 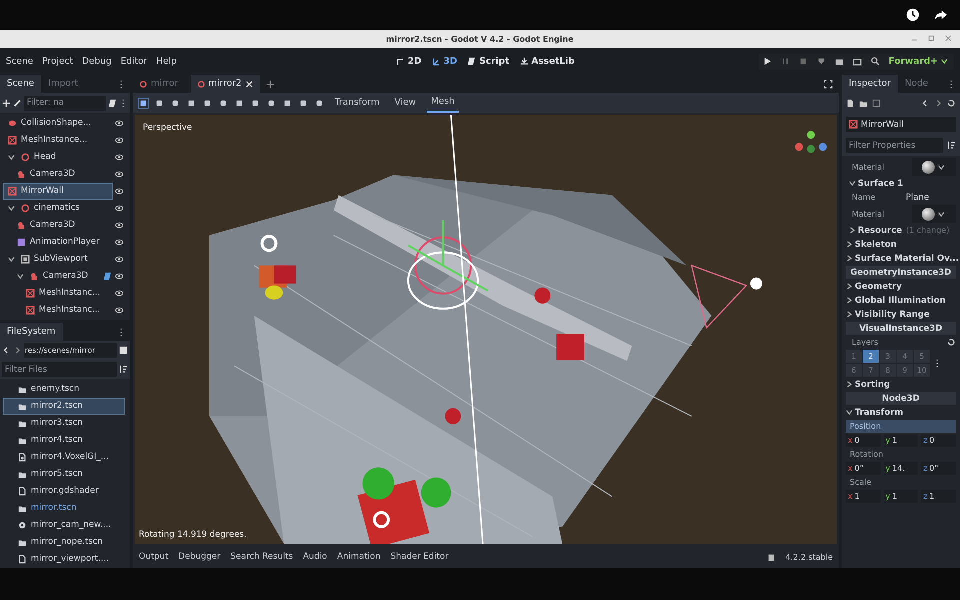 I want to click on number-field: z 1, so click(x=938, y=496).